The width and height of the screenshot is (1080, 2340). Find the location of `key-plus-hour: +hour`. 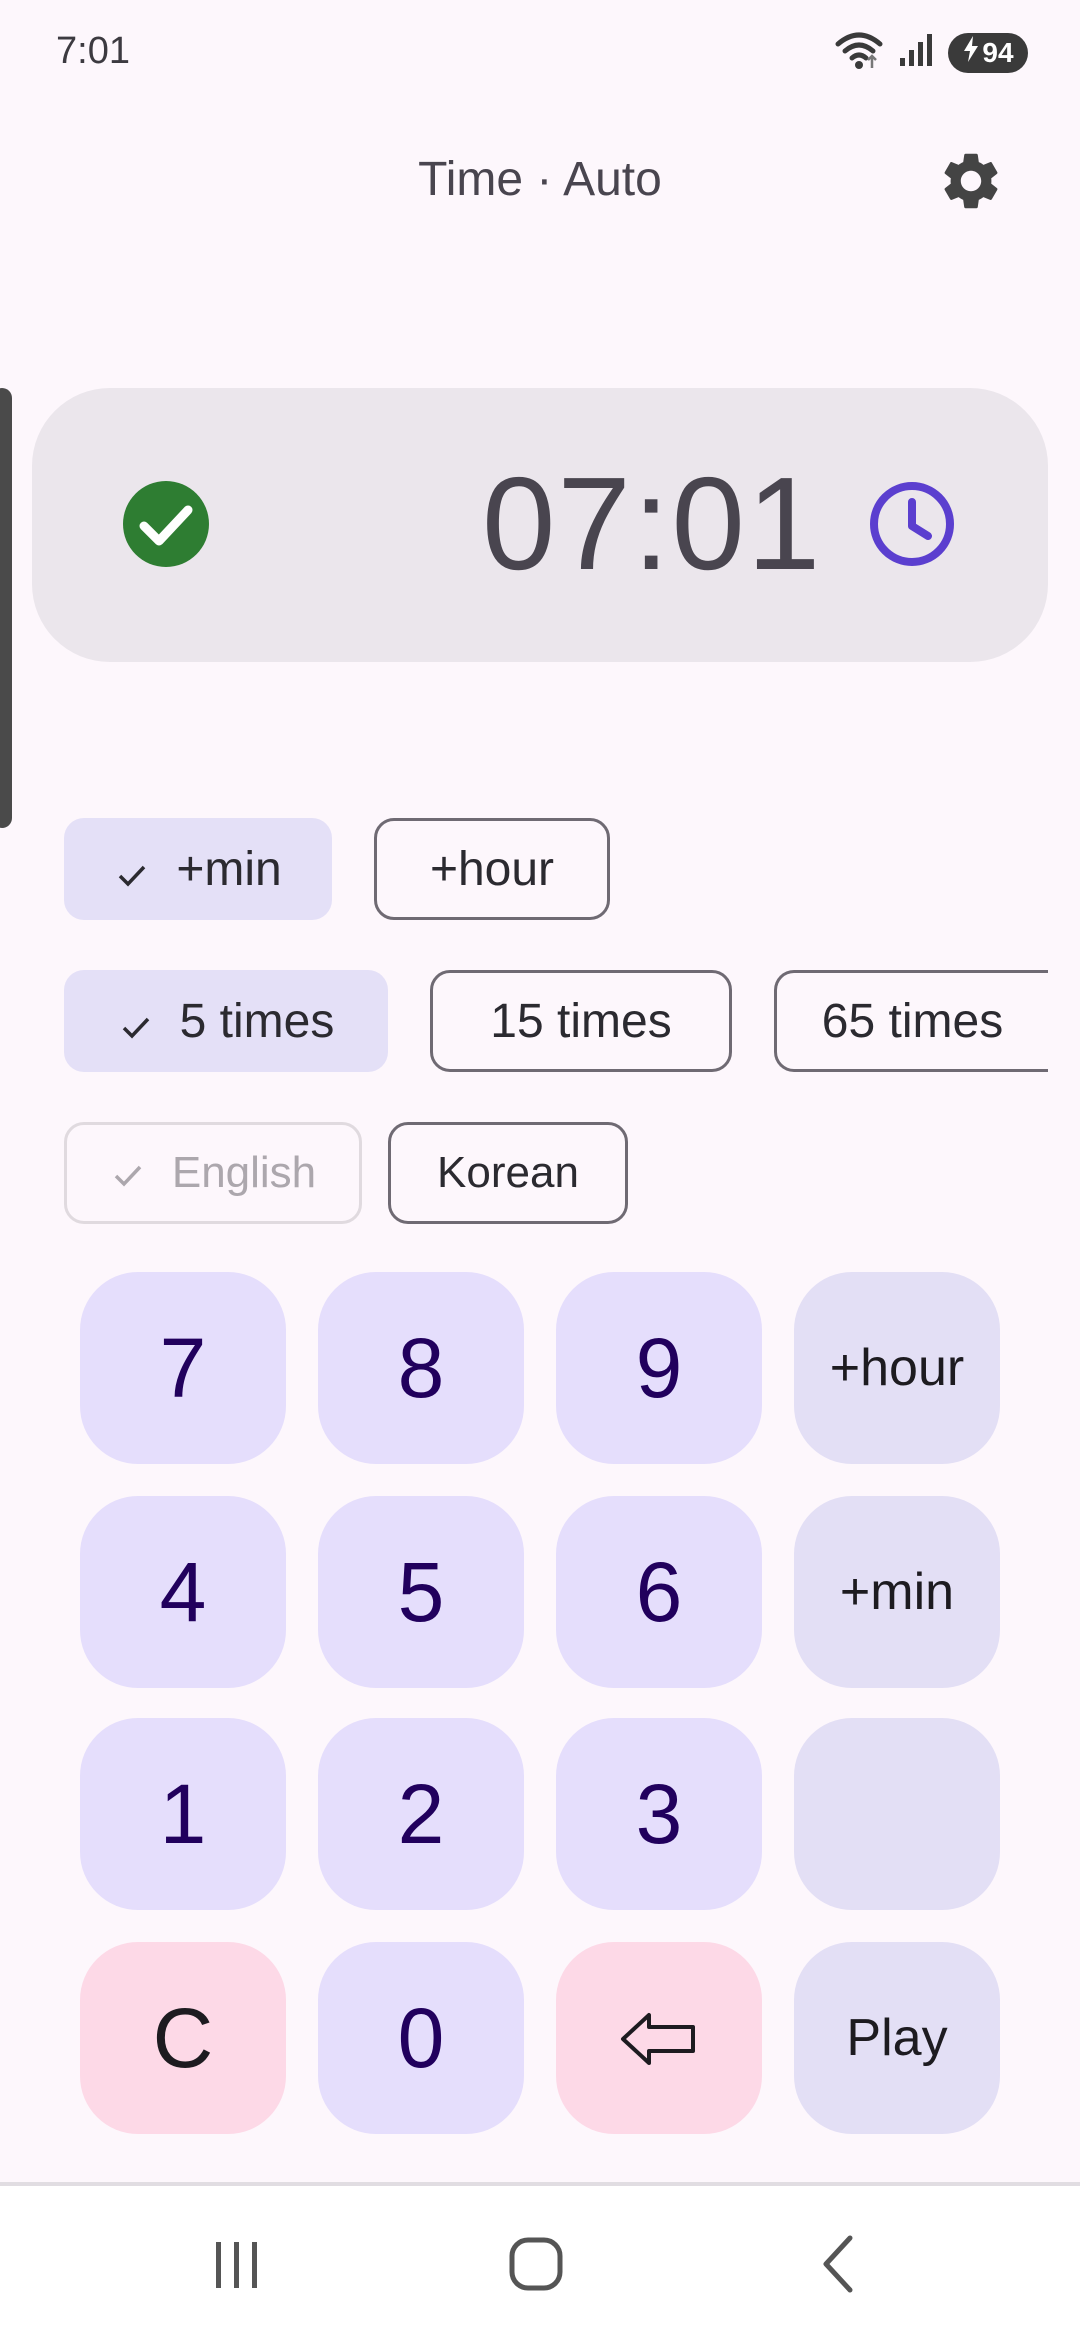

key-plus-hour: +hour is located at coordinates (897, 1368).